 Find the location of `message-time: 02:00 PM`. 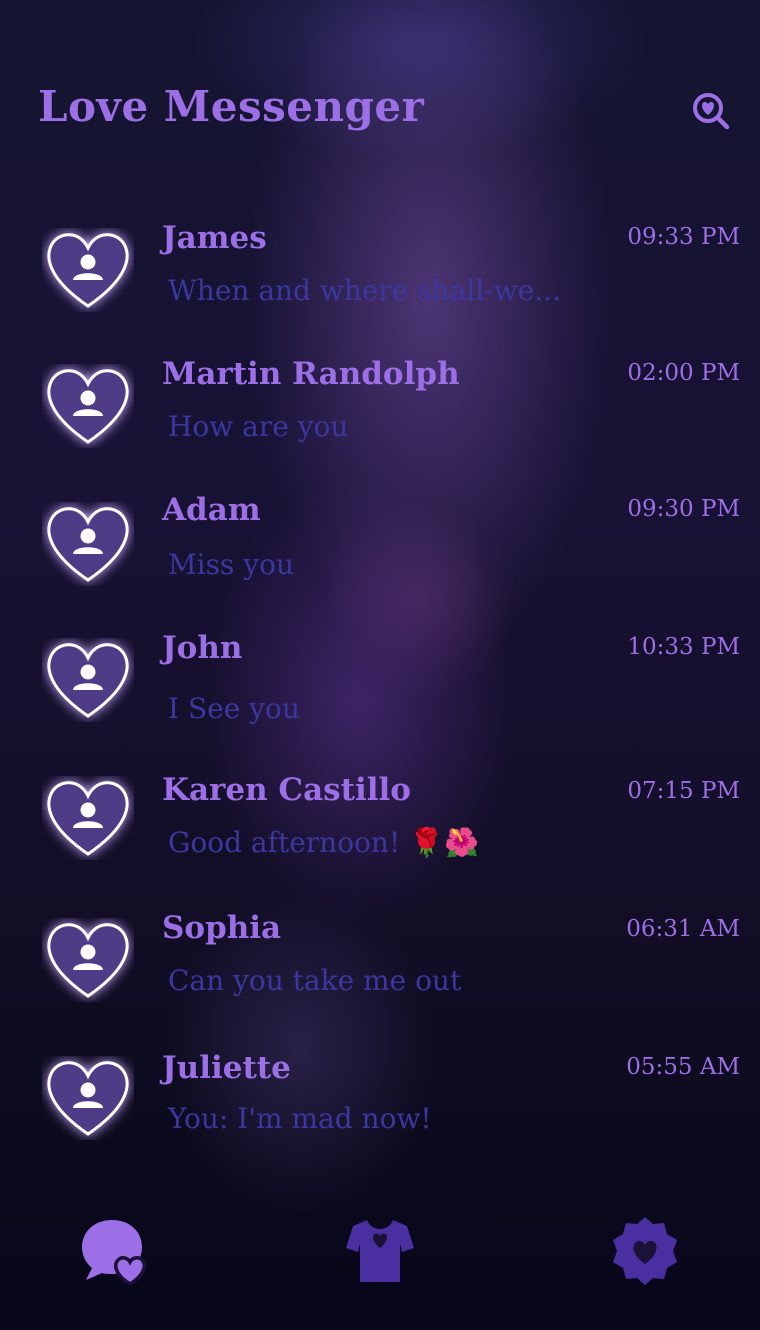

message-time: 02:00 PM is located at coordinates (683, 373).